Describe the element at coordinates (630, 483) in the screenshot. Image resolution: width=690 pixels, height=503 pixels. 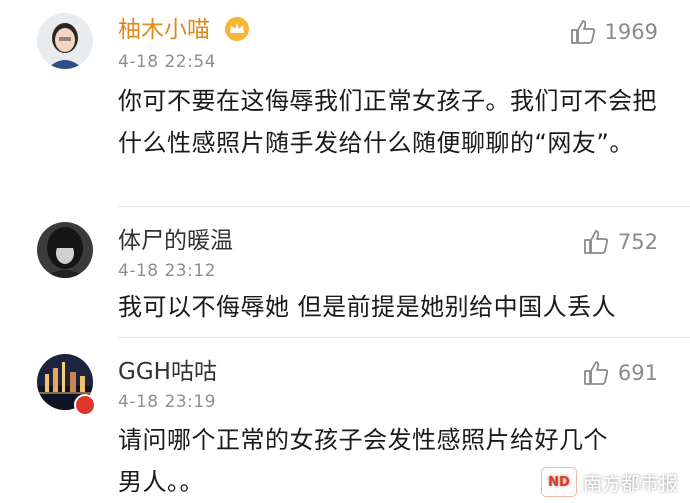
I see `watermark-text: 南方都市报` at that location.